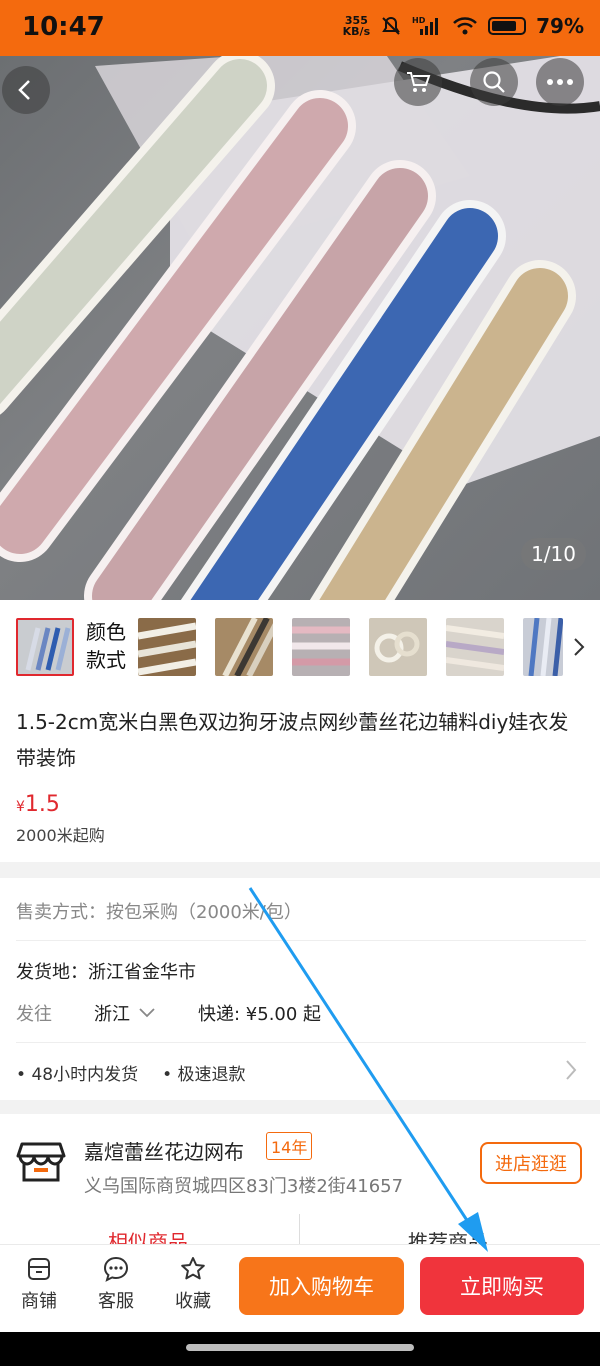  What do you see at coordinates (164, 1150) in the screenshot?
I see `shop-name: 嘉煊蕾丝花边网布` at bounding box center [164, 1150].